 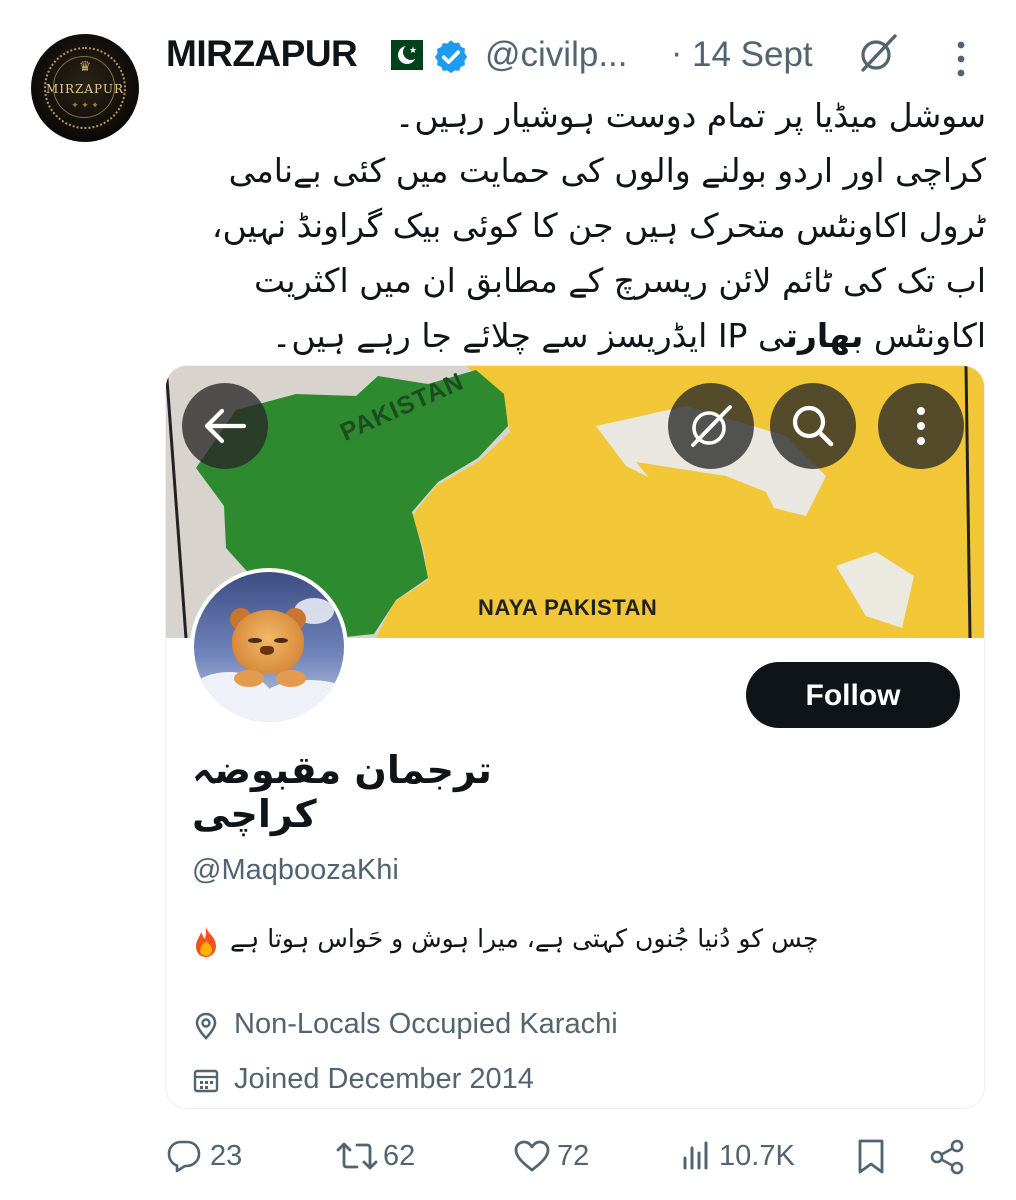 What do you see at coordinates (532, 1156) in the screenshot?
I see `like-icon` at bounding box center [532, 1156].